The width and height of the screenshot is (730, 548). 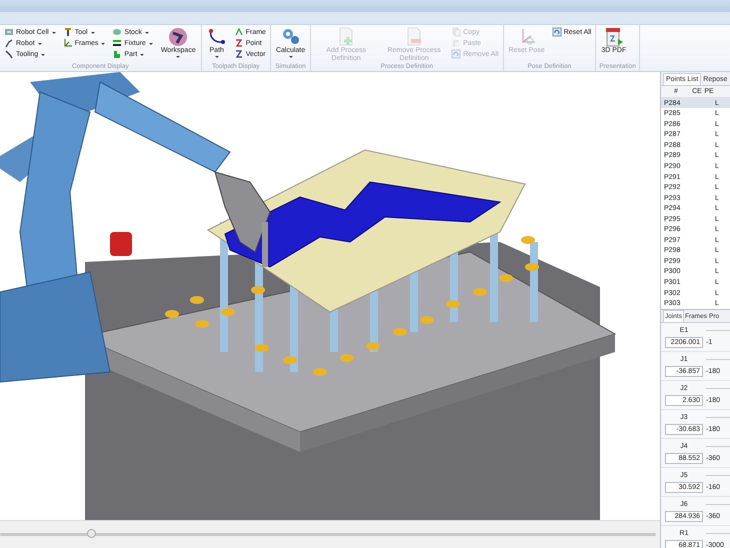 I want to click on frame-icon, so click(x=239, y=32).